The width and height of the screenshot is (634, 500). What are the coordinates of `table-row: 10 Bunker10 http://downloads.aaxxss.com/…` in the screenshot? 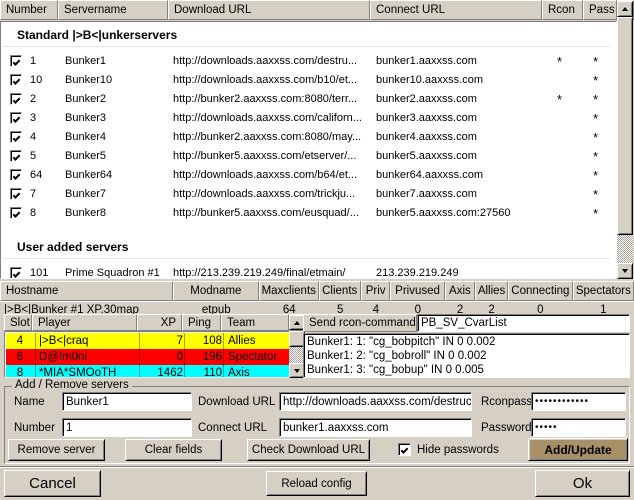 It's located at (308, 80).